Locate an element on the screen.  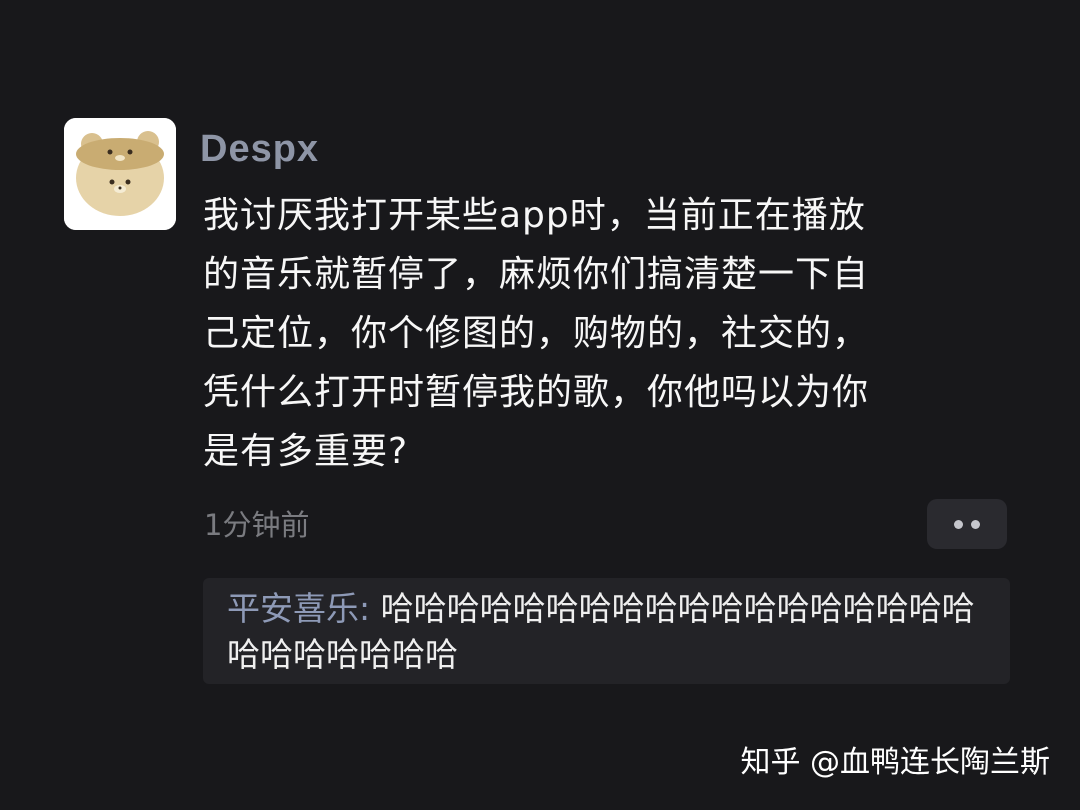
comment-line: 己定位，你个修图的，购物的，社交的， is located at coordinates (536, 333).